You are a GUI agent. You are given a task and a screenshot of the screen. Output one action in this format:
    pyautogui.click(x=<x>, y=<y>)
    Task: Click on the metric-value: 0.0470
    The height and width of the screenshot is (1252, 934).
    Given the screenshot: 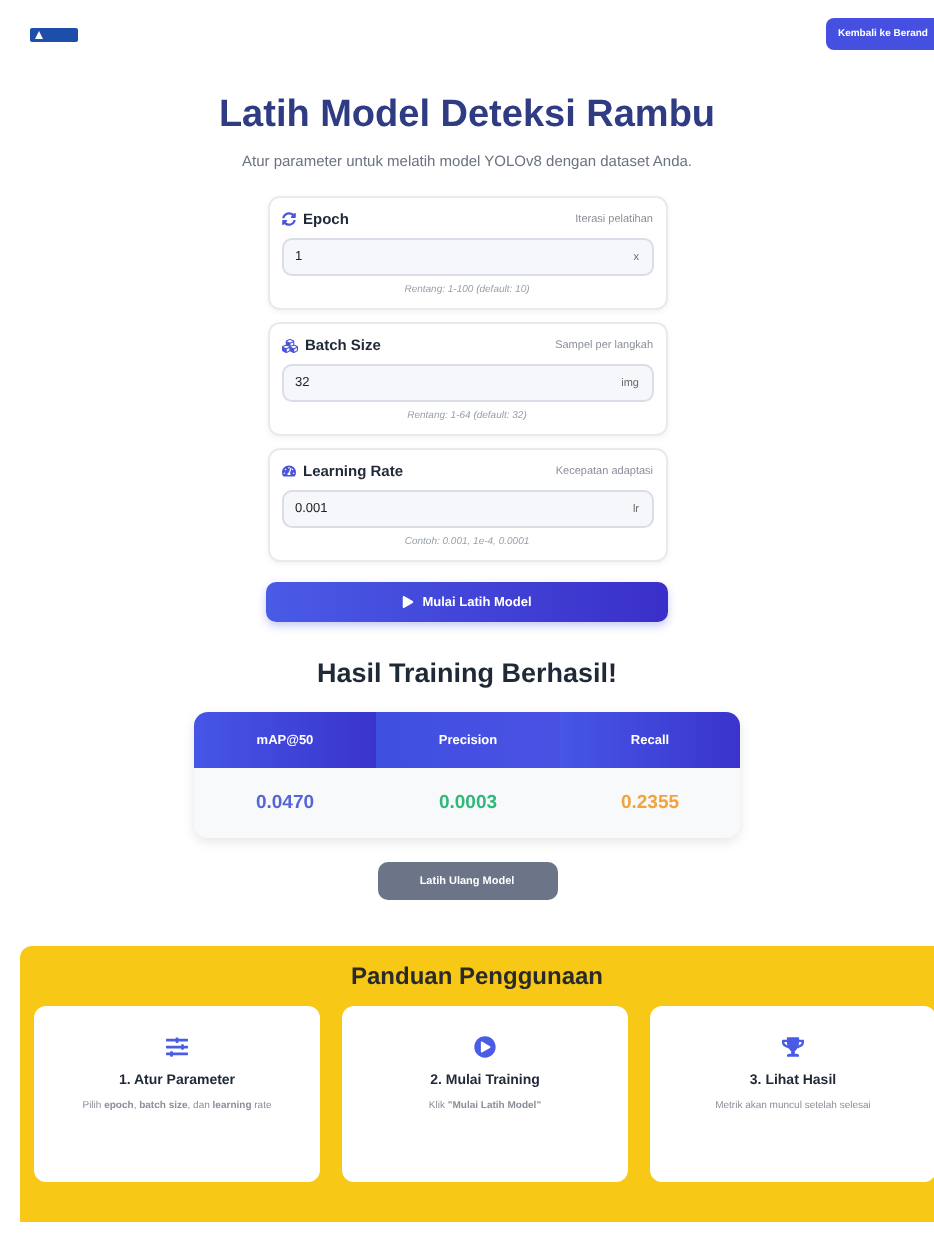 What is the action you would take?
    pyautogui.click(x=285, y=803)
    